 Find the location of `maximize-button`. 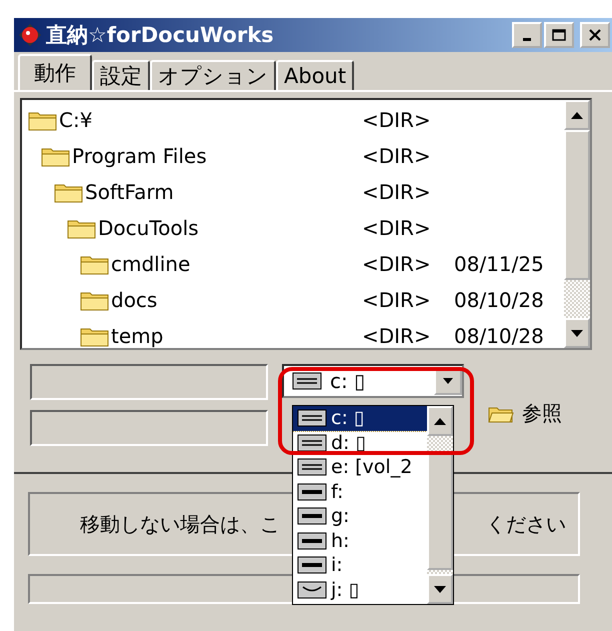

maximize-button is located at coordinates (559, 35).